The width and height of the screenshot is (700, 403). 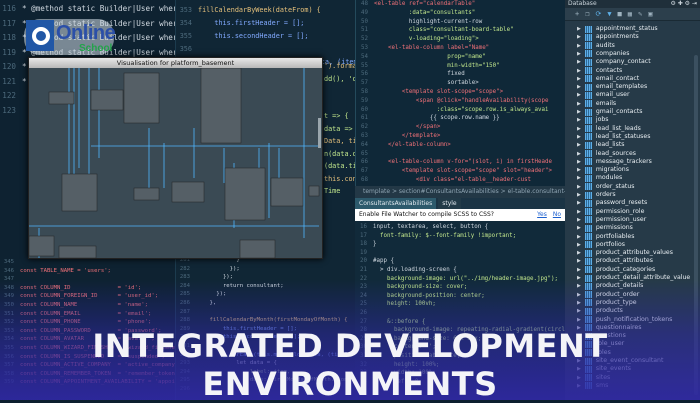 What do you see at coordinates (396, 203) in the screenshot?
I see `tab-consultants-availabilities: ConsultantsAvailabilities` at bounding box center [396, 203].